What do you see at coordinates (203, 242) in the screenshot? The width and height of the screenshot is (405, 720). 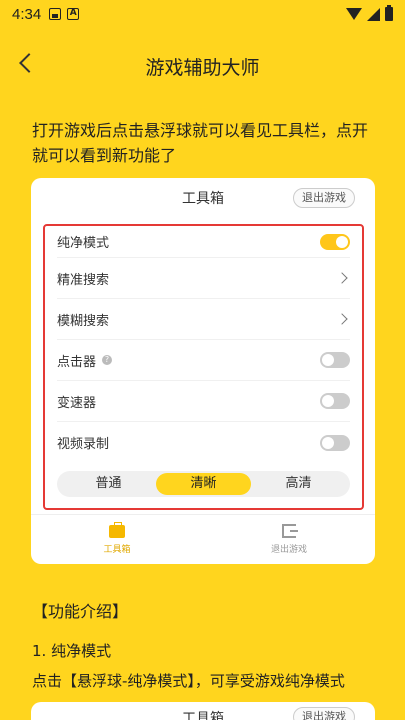 I see `setting-row-pure-mode: 纯净模式` at bounding box center [203, 242].